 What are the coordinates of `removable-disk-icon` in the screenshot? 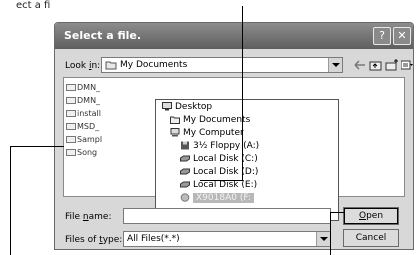 It's located at (185, 197).